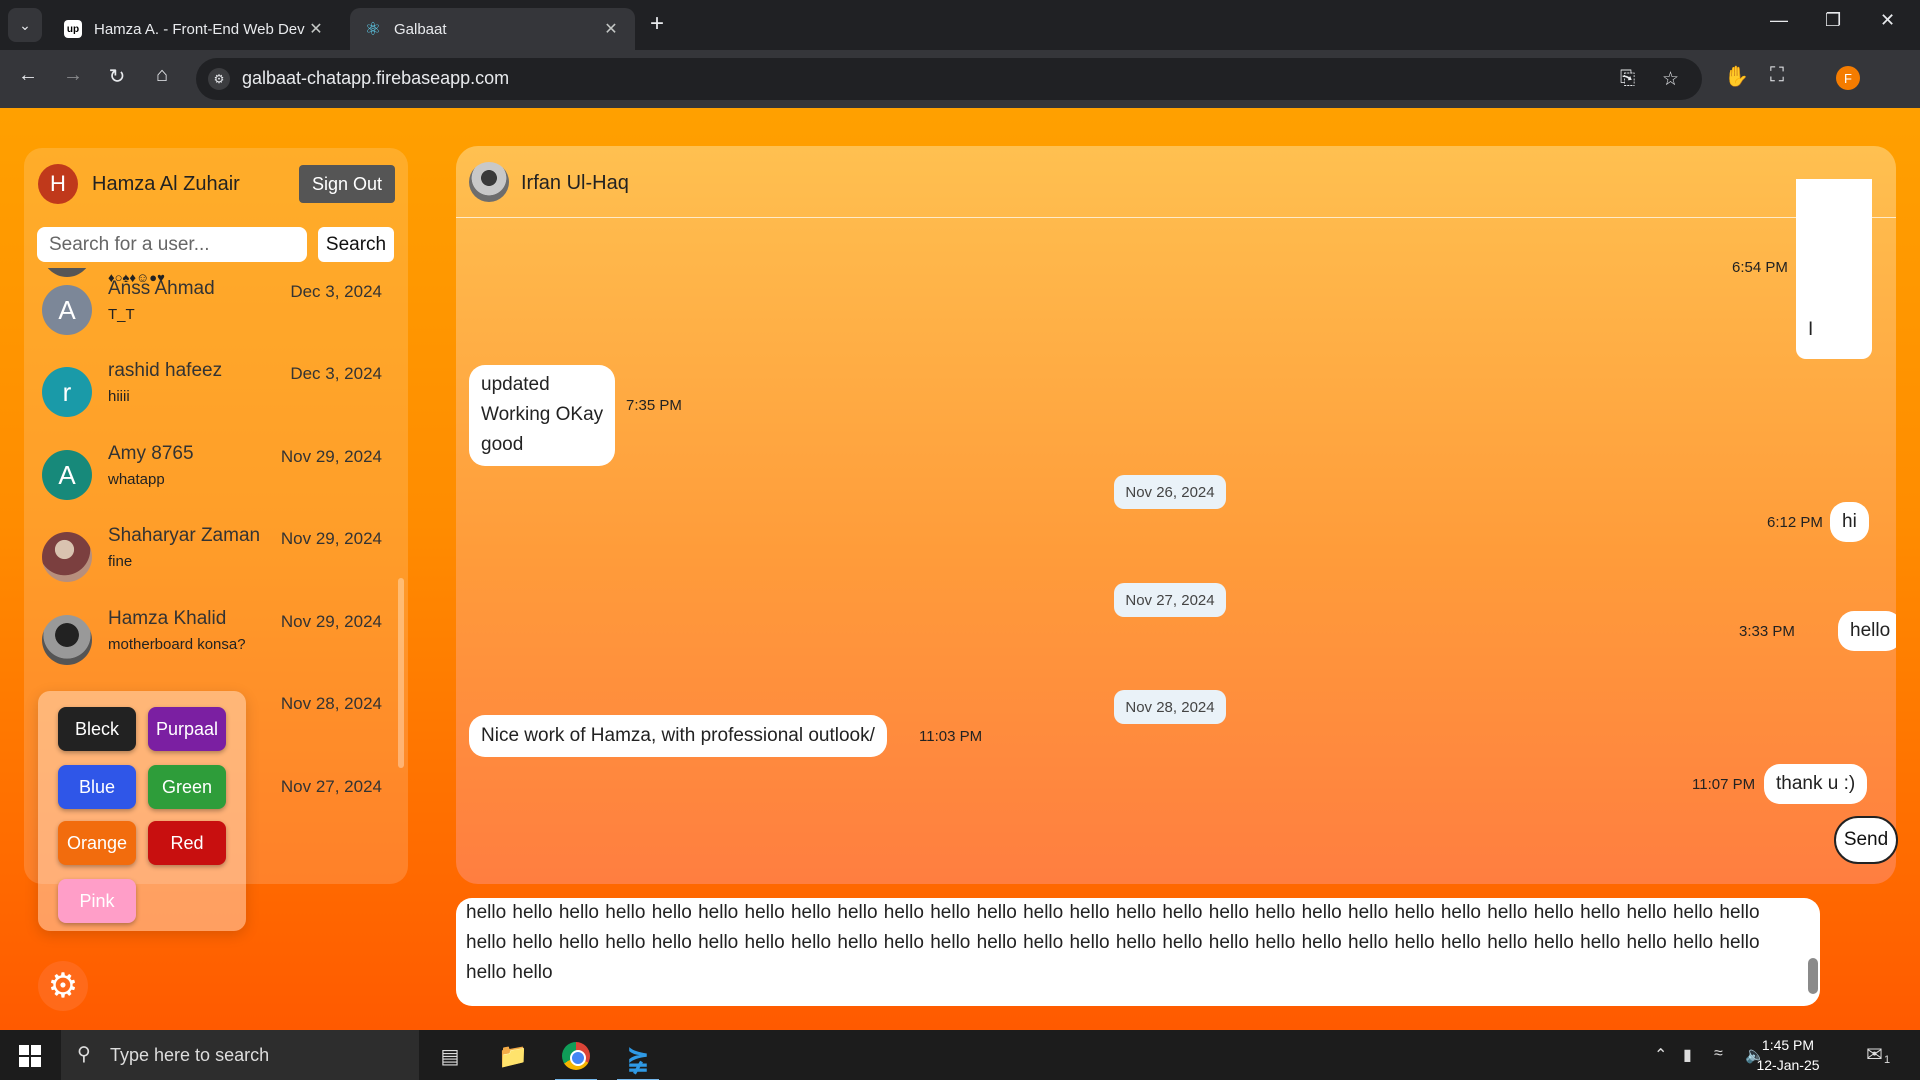 The image size is (1920, 1080). What do you see at coordinates (187, 787) in the screenshot?
I see `theme-green-button: Green` at bounding box center [187, 787].